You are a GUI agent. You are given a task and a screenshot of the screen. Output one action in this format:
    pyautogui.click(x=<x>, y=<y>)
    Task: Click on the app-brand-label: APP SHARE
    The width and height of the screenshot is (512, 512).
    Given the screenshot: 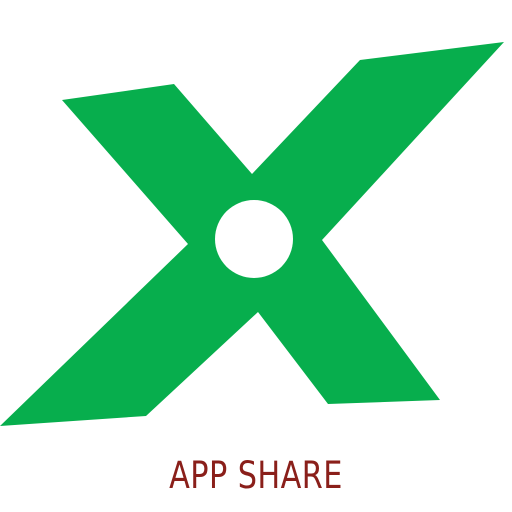 What is the action you would take?
    pyautogui.click(x=256, y=475)
    